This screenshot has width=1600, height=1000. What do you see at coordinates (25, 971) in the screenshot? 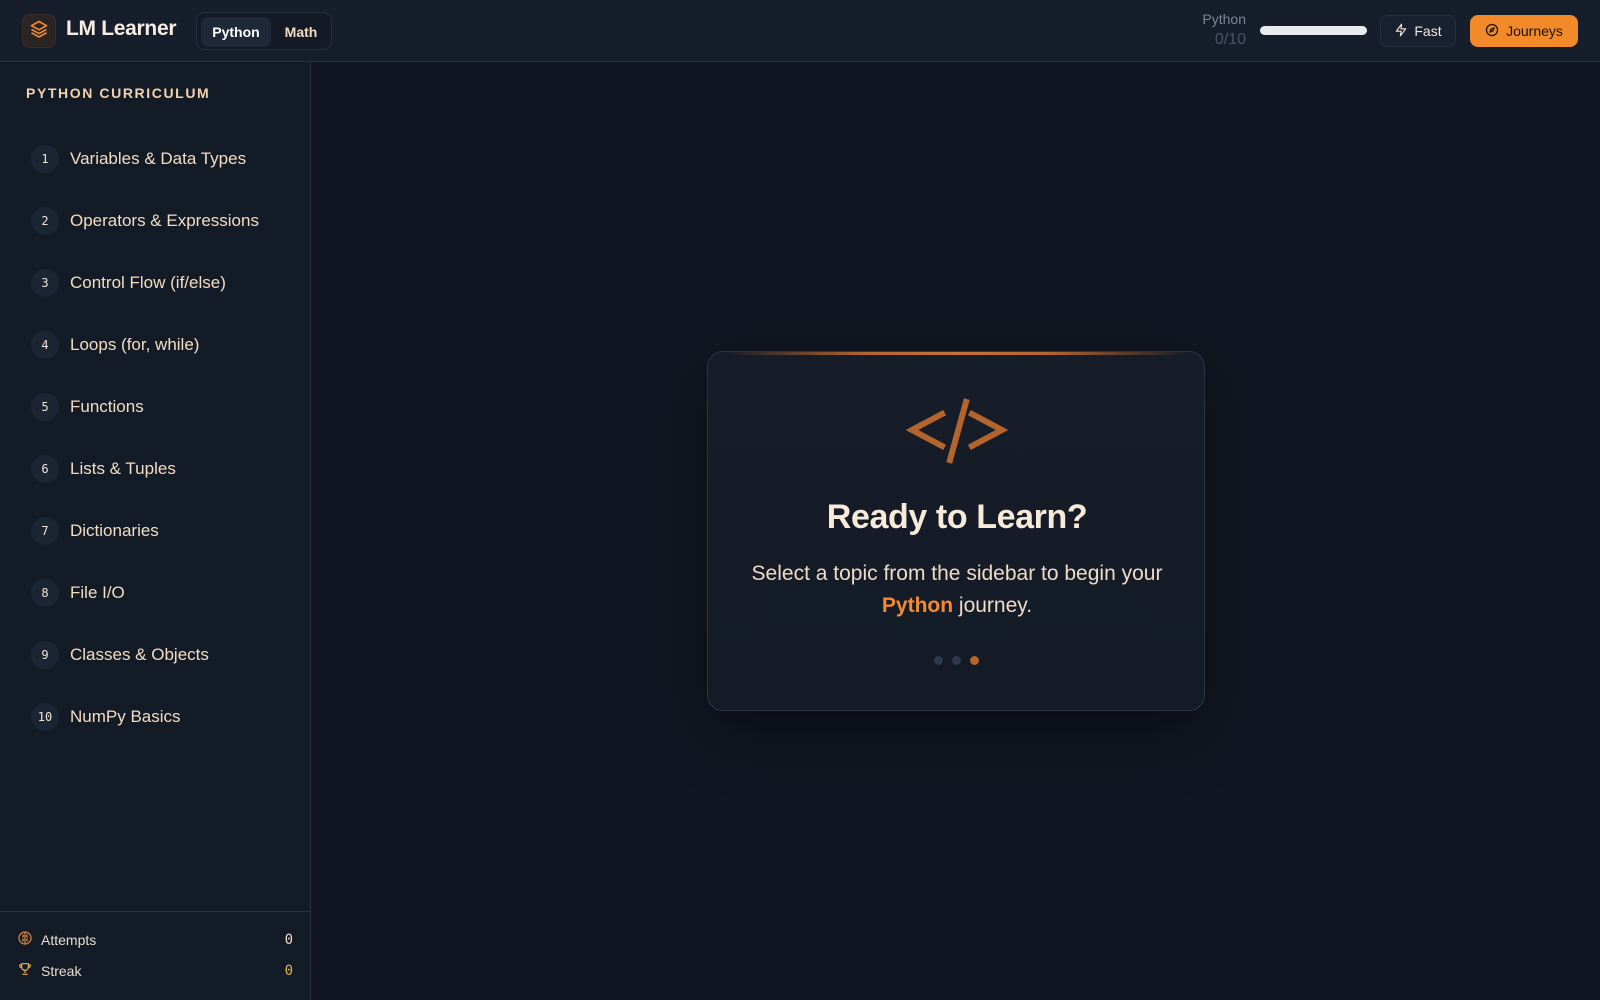
I see `trophy-icon` at bounding box center [25, 971].